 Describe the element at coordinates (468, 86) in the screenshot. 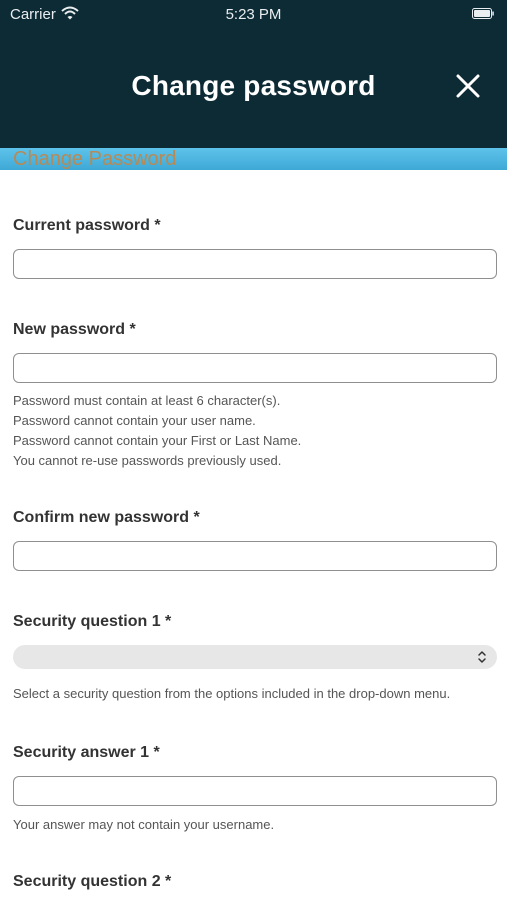

I see `close-icon` at that location.